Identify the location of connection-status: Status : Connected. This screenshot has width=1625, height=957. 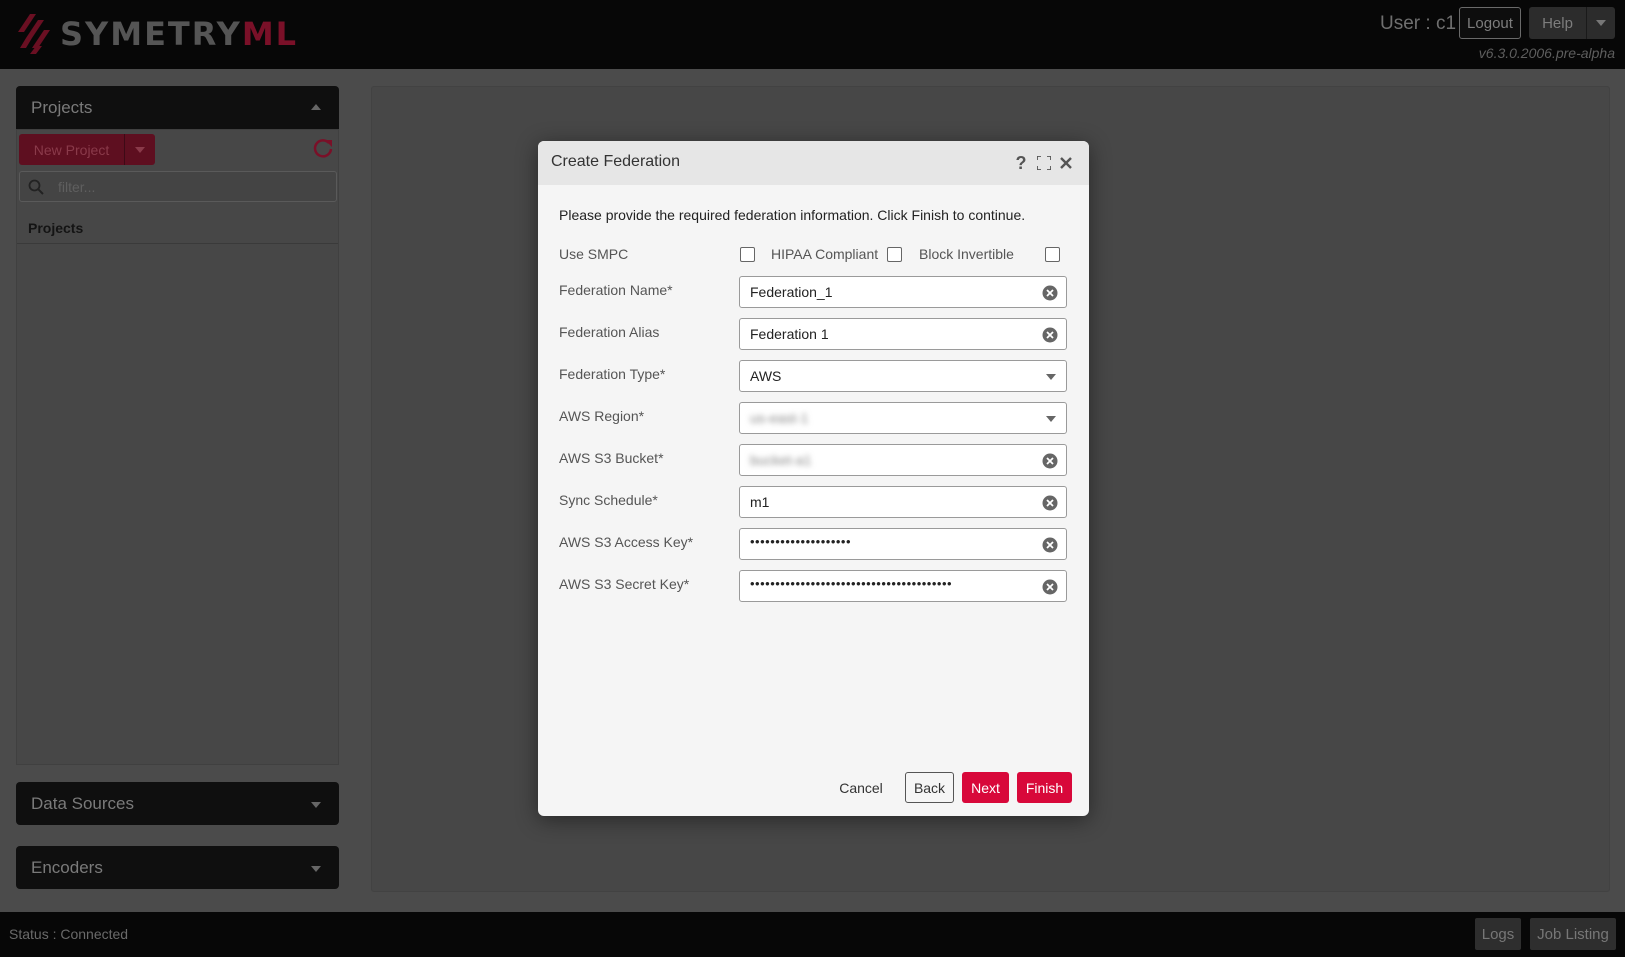
(69, 934).